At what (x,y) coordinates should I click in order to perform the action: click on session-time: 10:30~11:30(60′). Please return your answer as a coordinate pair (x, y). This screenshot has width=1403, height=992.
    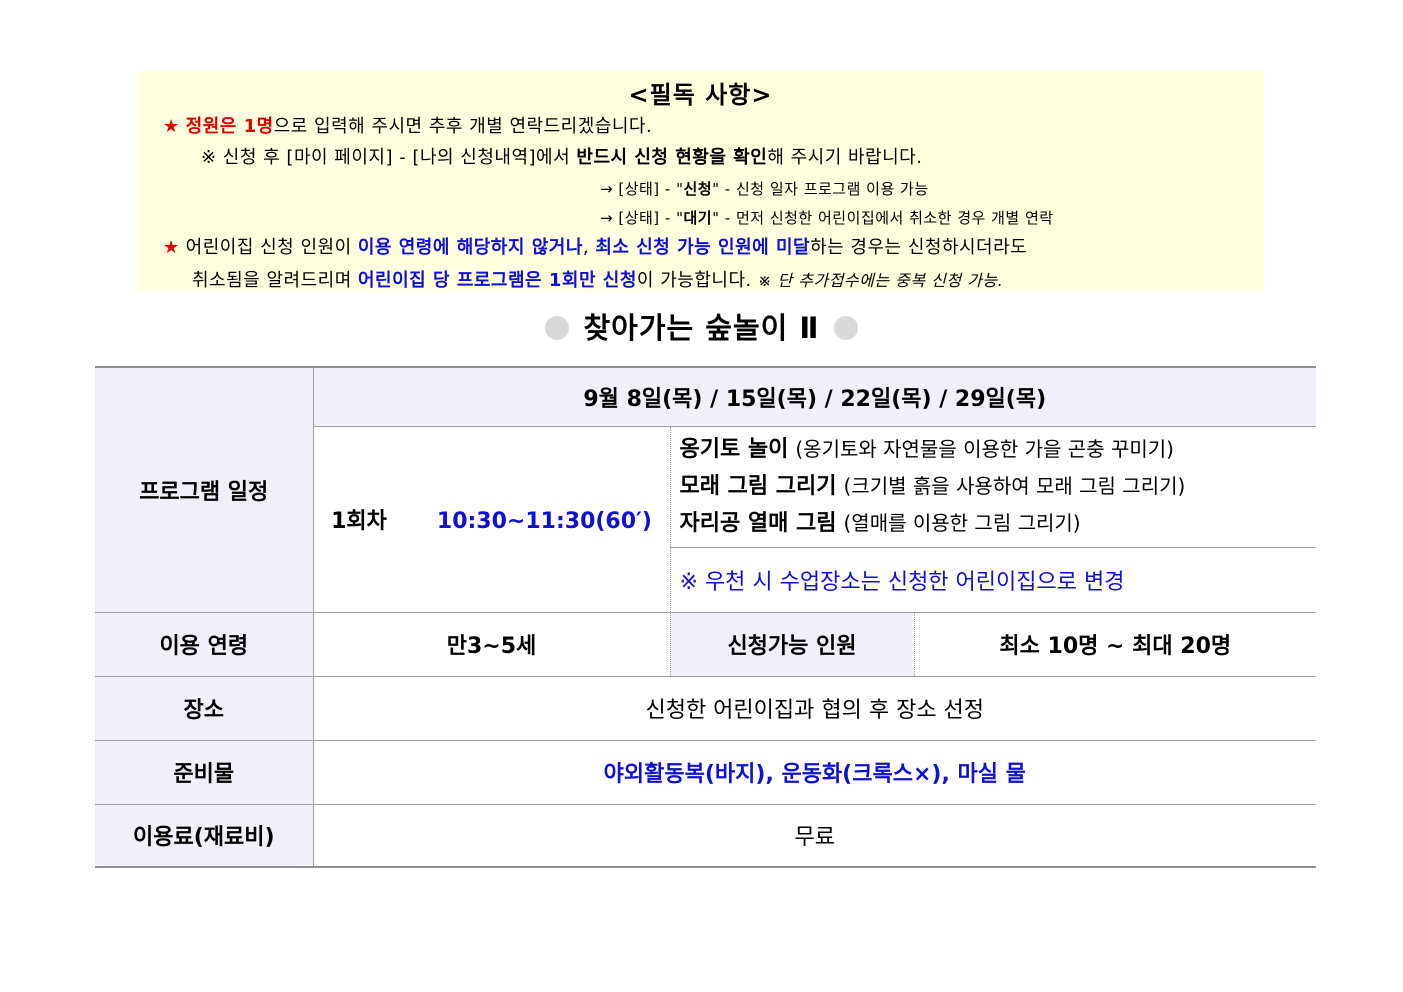
    Looking at the image, I should click on (544, 521).